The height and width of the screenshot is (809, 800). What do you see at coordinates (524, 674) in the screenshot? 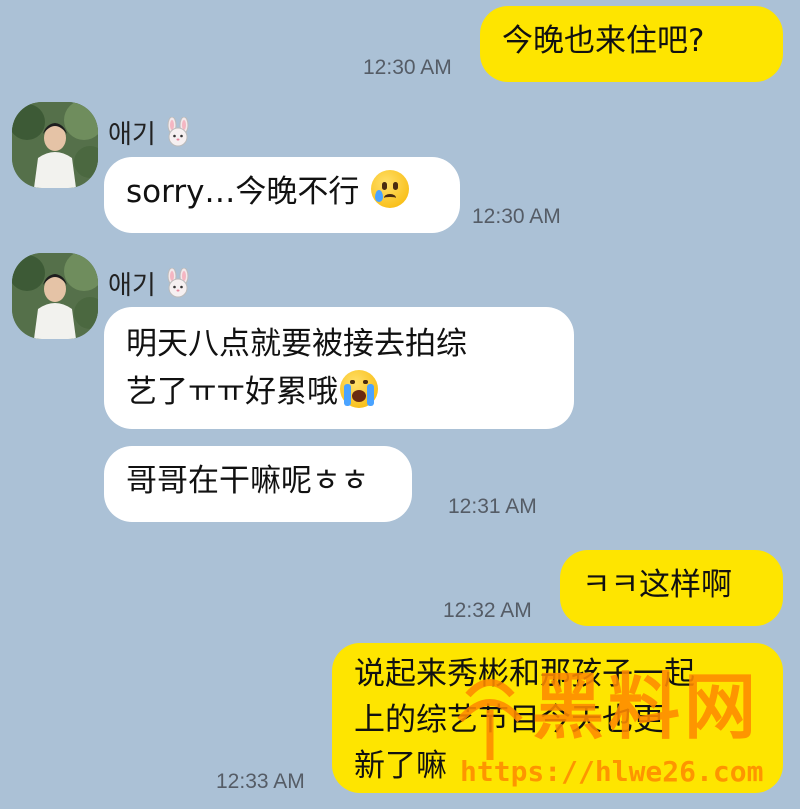
I see `message-text-line: 说起来秀彬和那孩子一起` at bounding box center [524, 674].